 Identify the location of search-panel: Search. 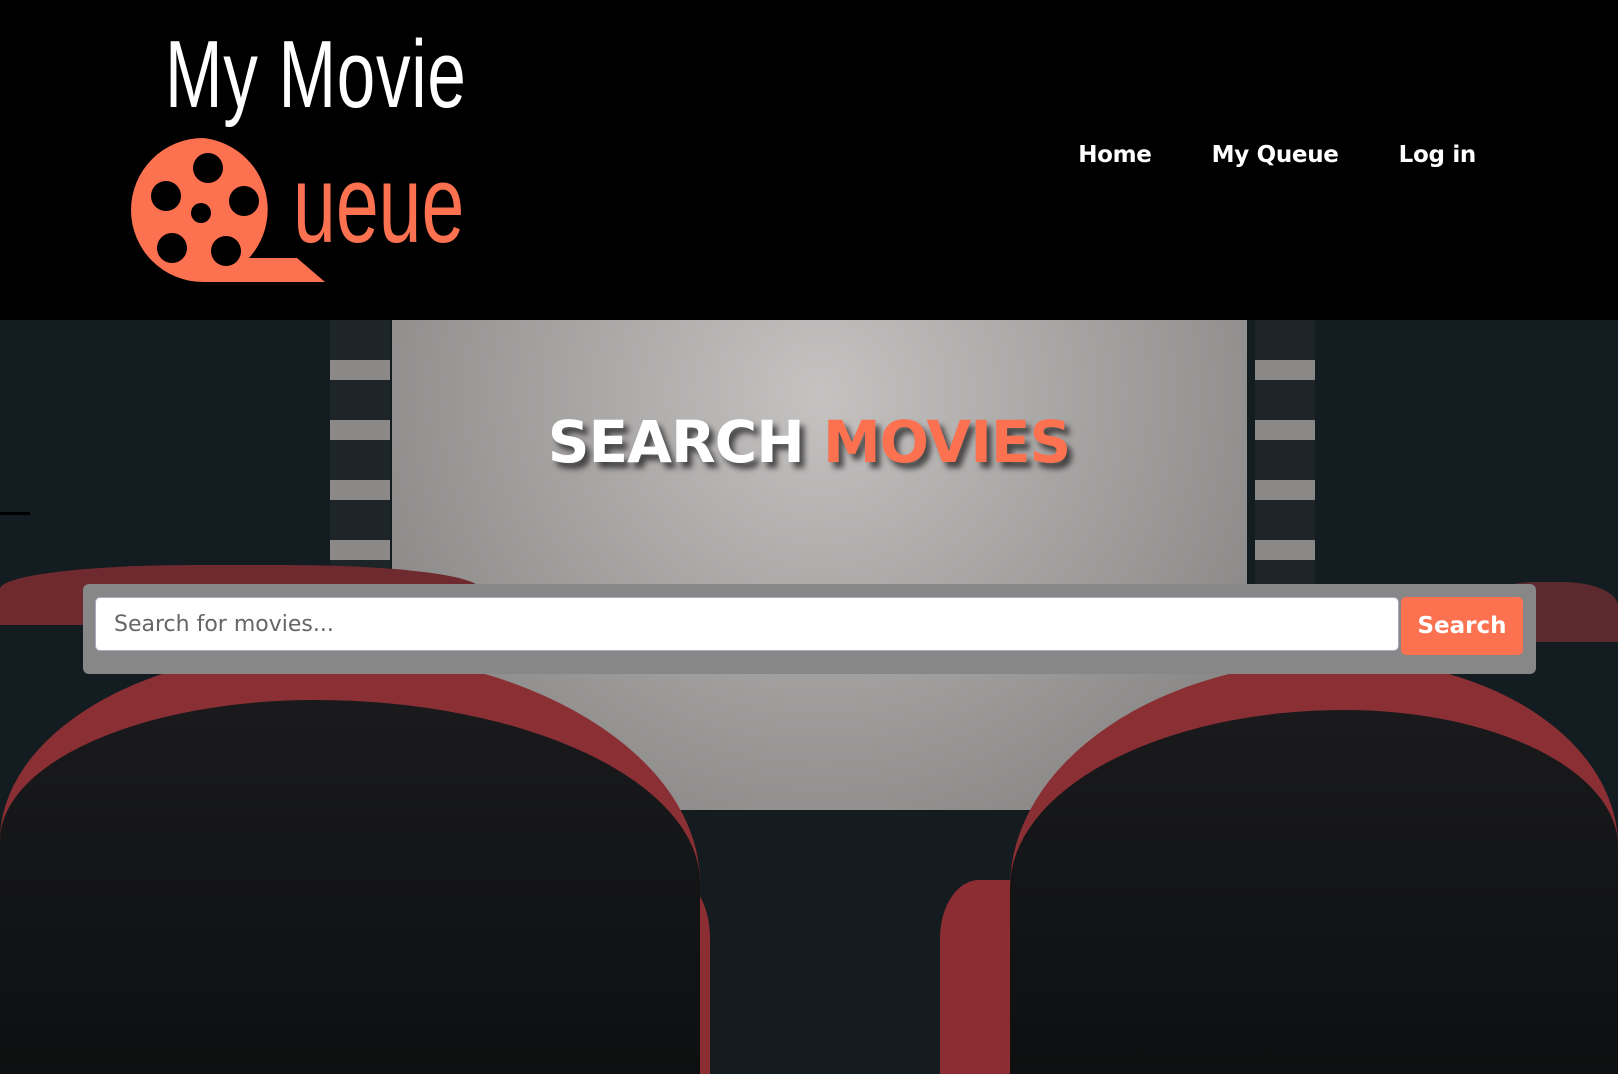
(809, 629).